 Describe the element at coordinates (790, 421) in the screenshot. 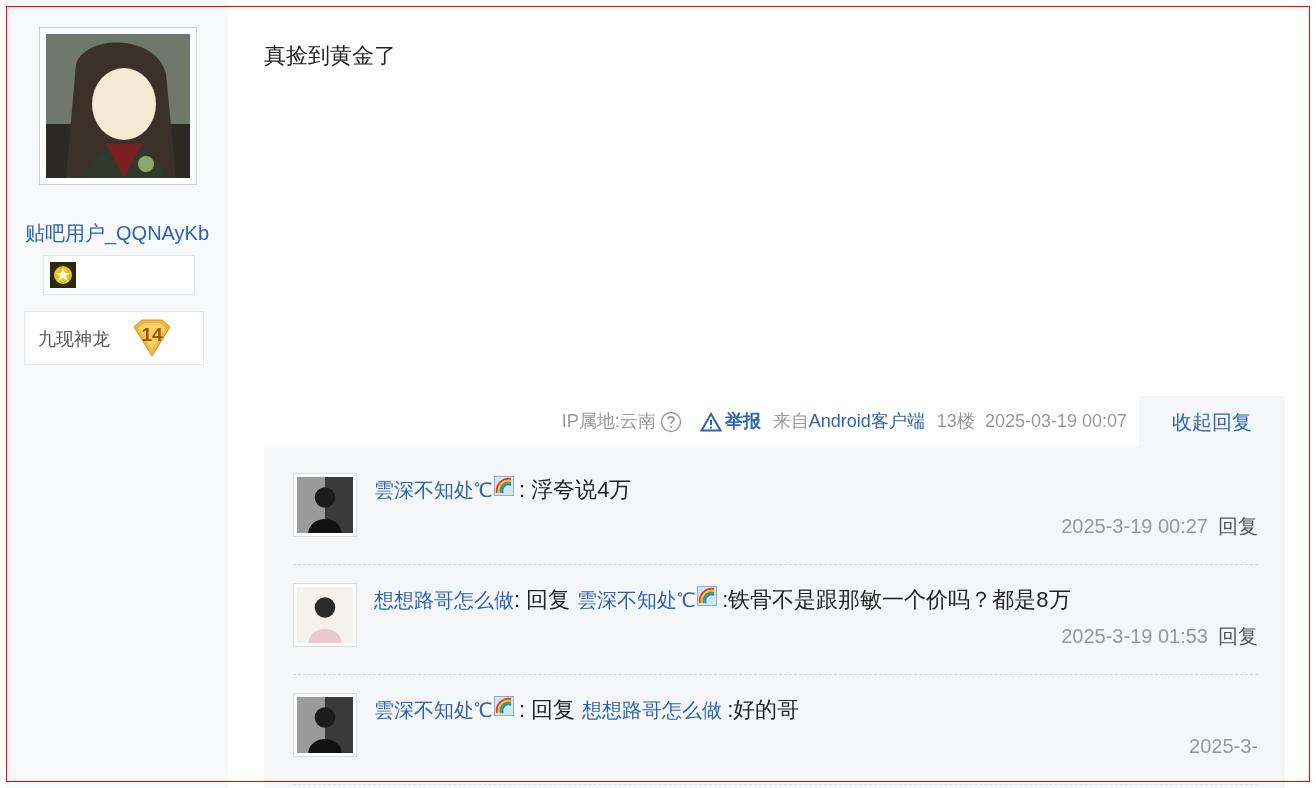

I see `source-prefix: 来自` at that location.